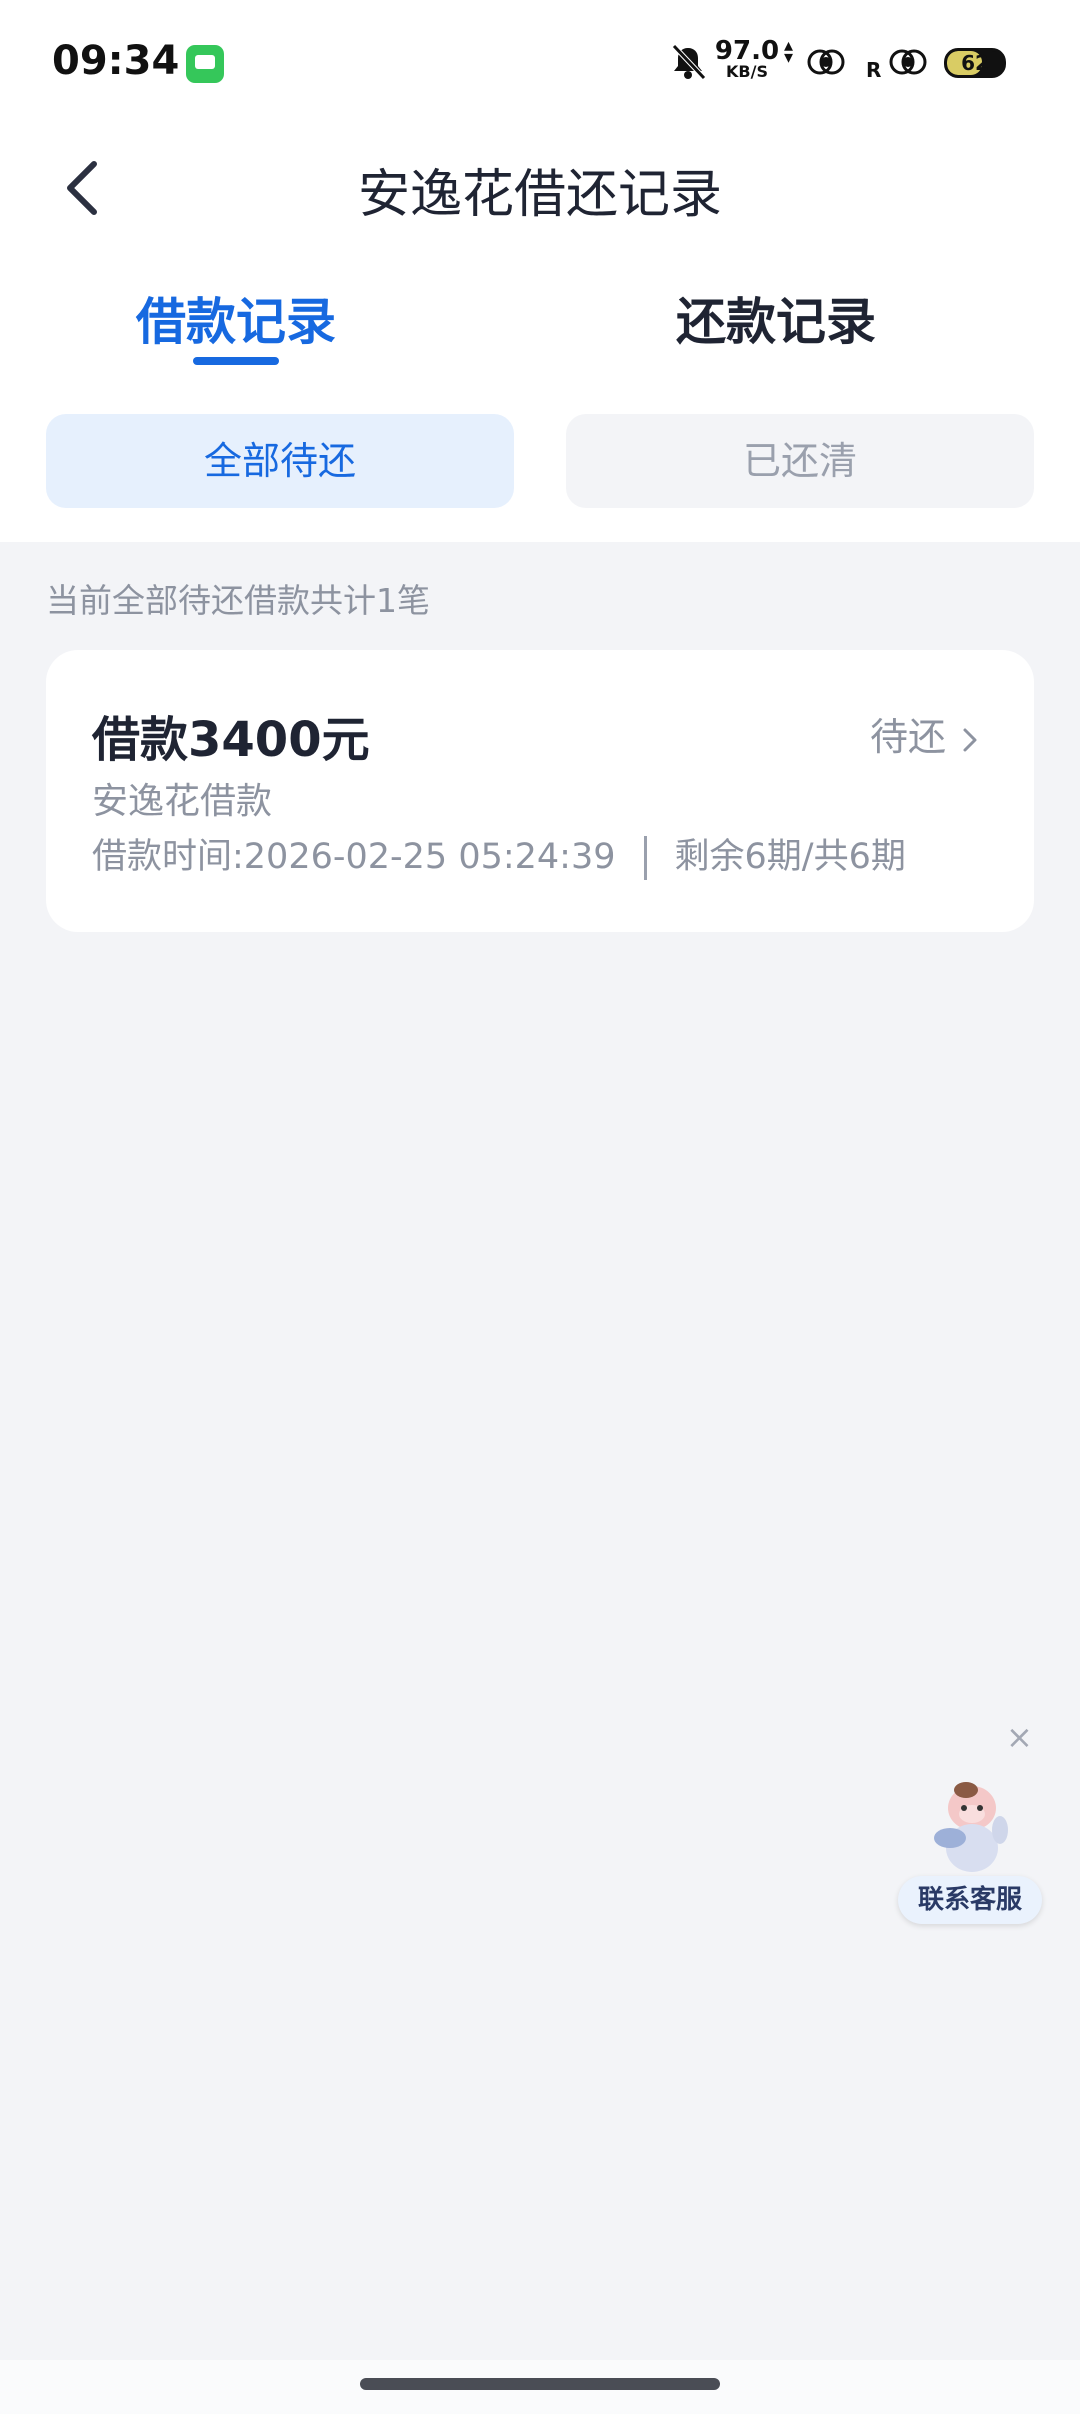  Describe the element at coordinates (116, 61) in the screenshot. I see `status-time: 09:34` at that location.